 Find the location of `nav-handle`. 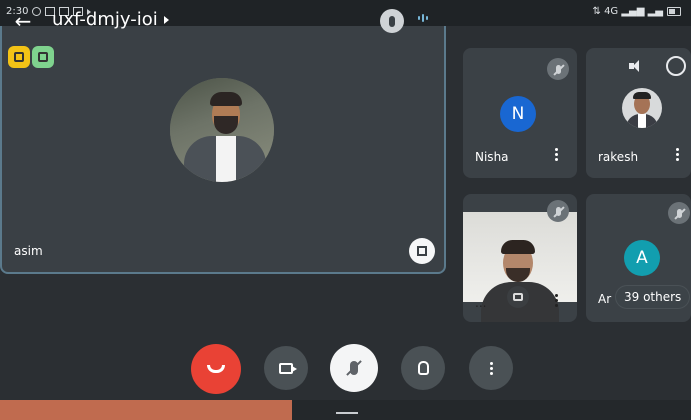

nav-handle is located at coordinates (347, 414).